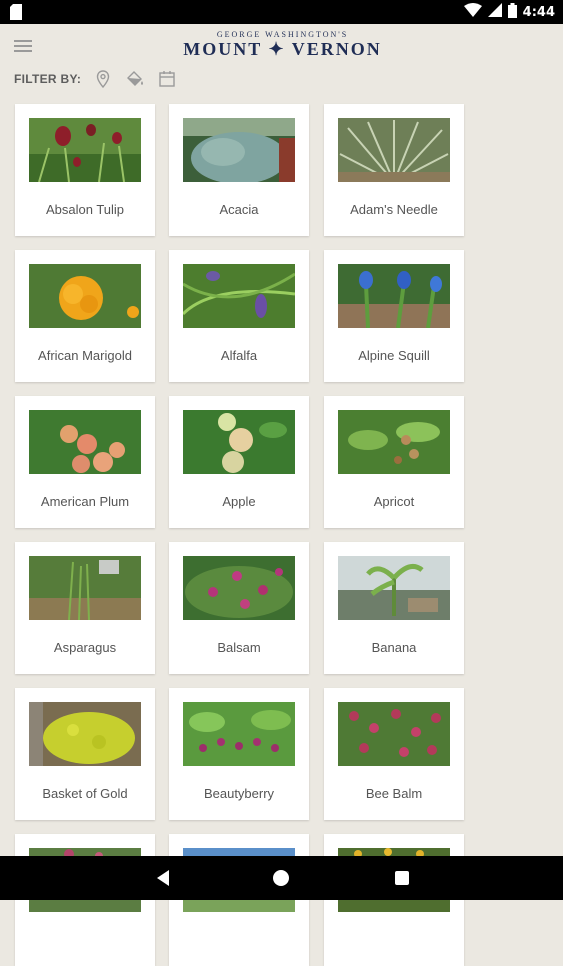 The image size is (563, 966). What do you see at coordinates (239, 647) in the screenshot?
I see `plant-name: Balsam` at bounding box center [239, 647].